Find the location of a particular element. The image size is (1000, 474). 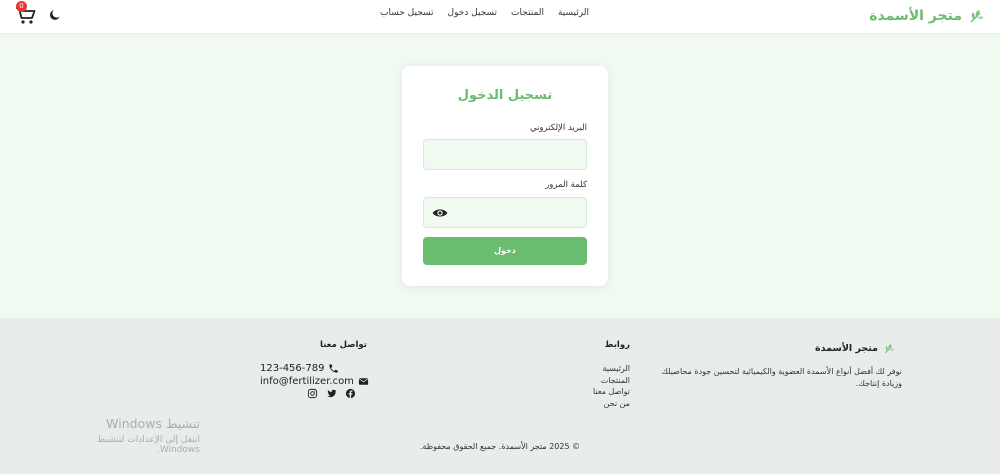

footer-brand-text: متجر الأسمدة is located at coordinates (846, 348).